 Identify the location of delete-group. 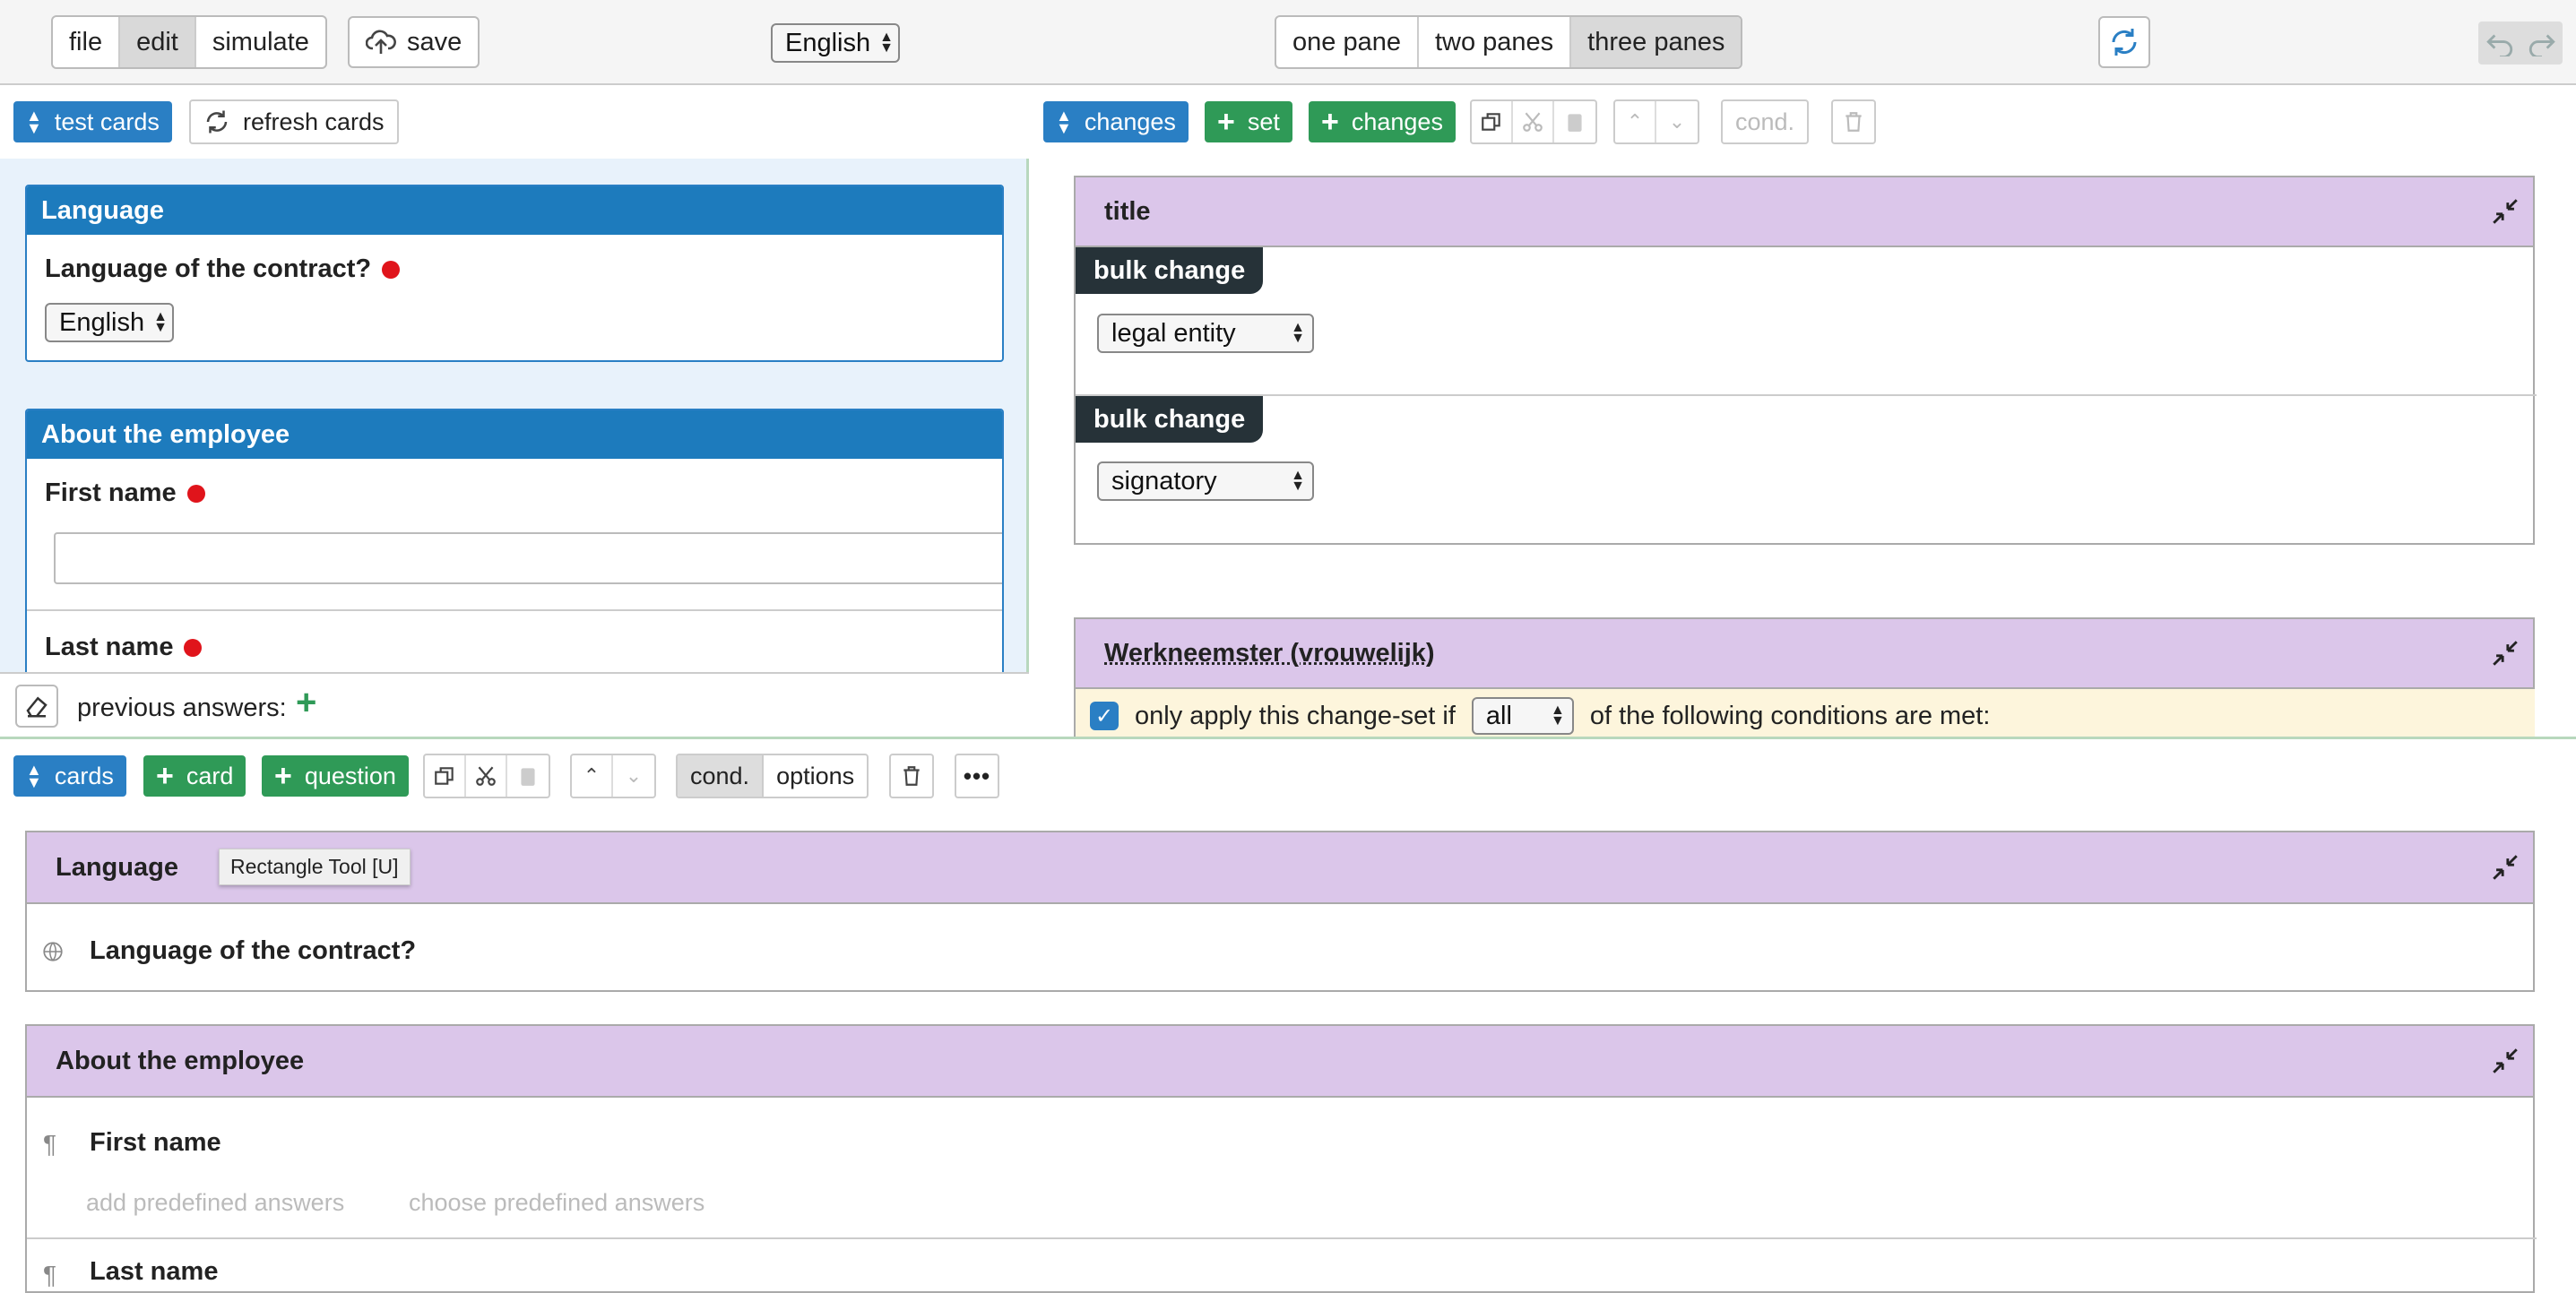
(911, 776).